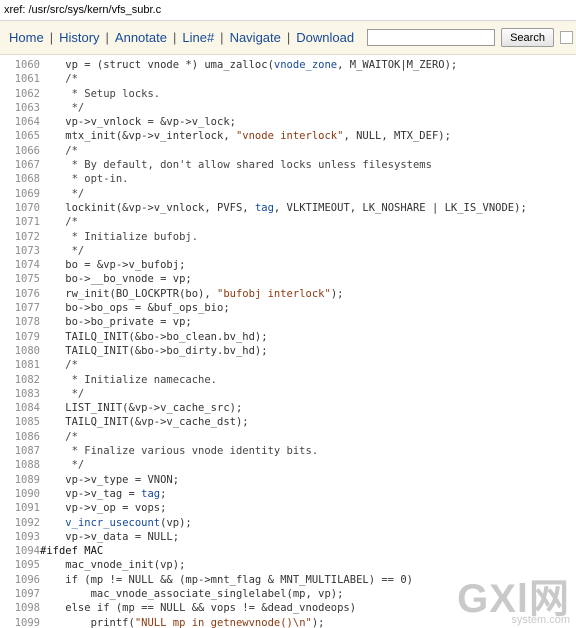 Image resolution: width=576 pixels, height=628 pixels. Describe the element at coordinates (20, 422) in the screenshot. I see `line-number: 1085` at that location.